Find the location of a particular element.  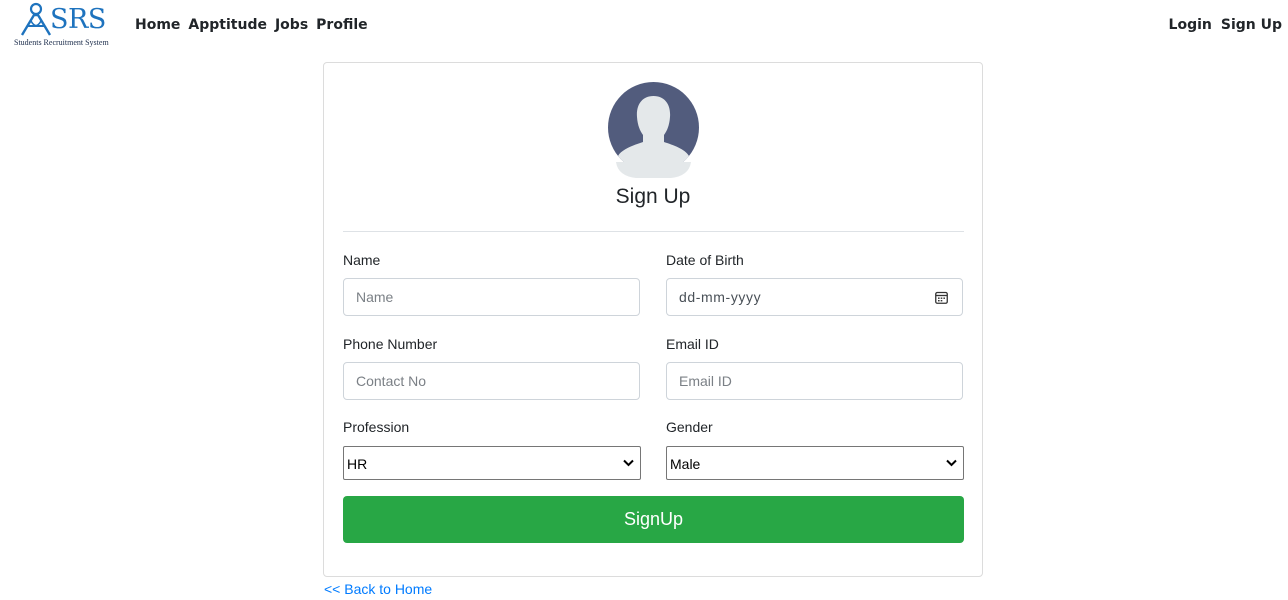

profession-label: Profession is located at coordinates (376, 427).